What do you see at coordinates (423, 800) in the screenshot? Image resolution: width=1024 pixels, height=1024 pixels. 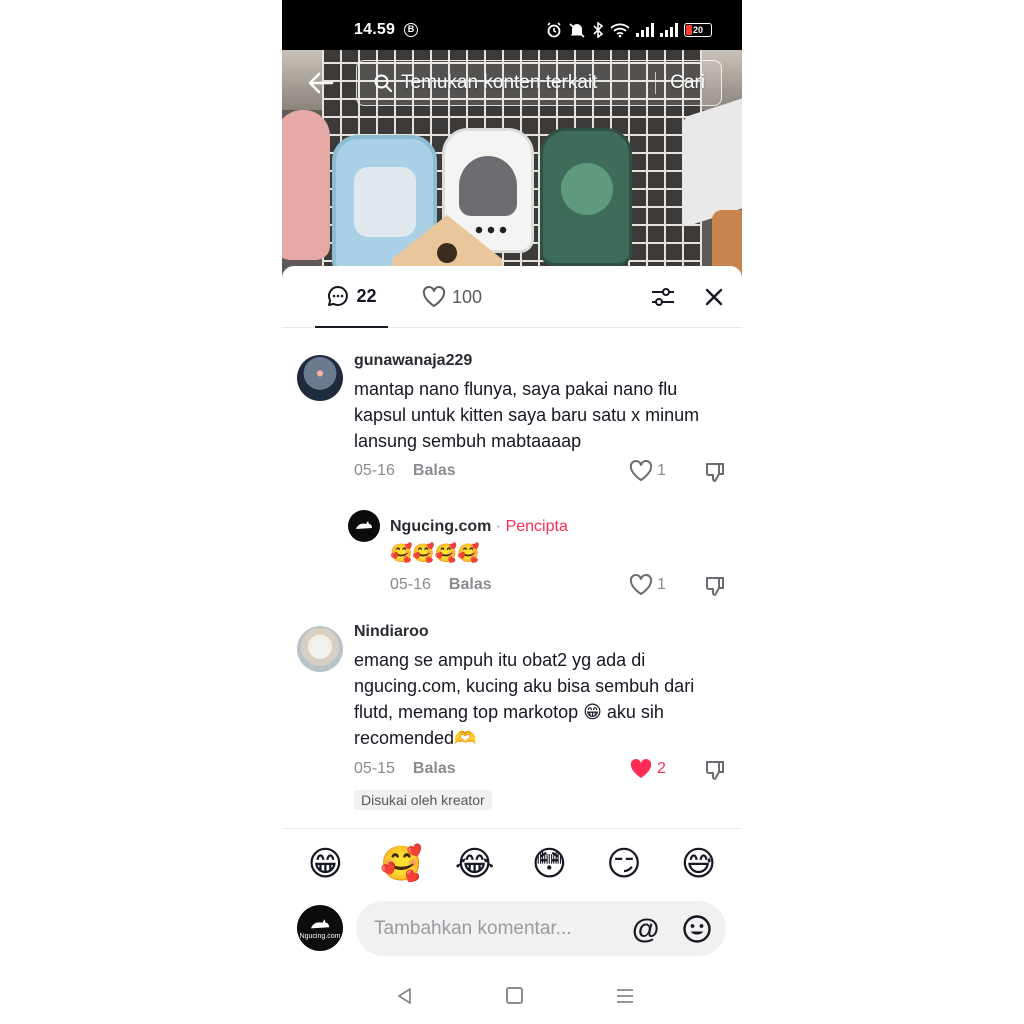 I see `liked-by-creator-badge: Disukai oleh kreator` at bounding box center [423, 800].